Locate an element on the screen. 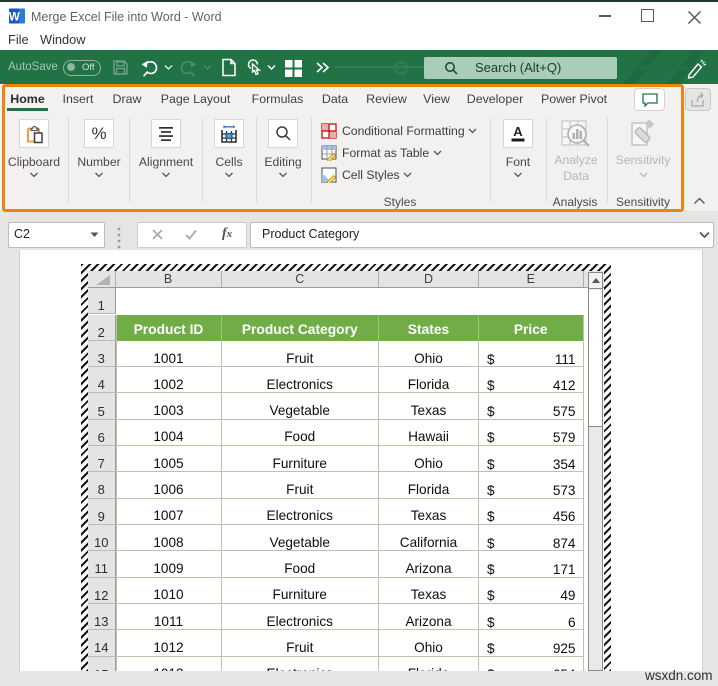  svg-text: W is located at coordinates (14, 18).